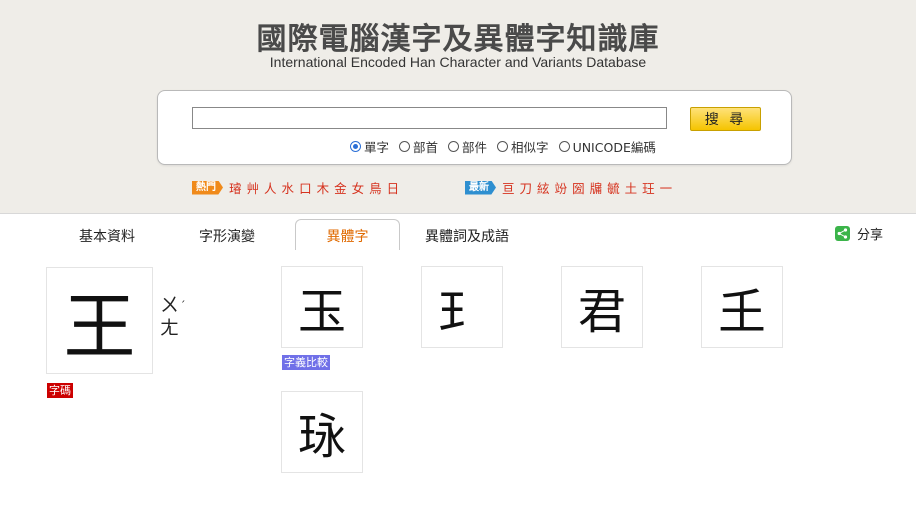 The image size is (916, 513). Describe the element at coordinates (170, 316) in the screenshot. I see `bopomofo-text: ㄨㄤ` at that location.